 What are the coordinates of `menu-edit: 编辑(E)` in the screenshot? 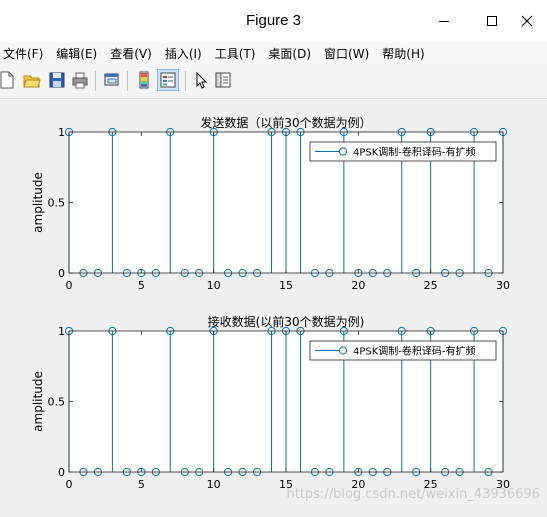 It's located at (79, 53).